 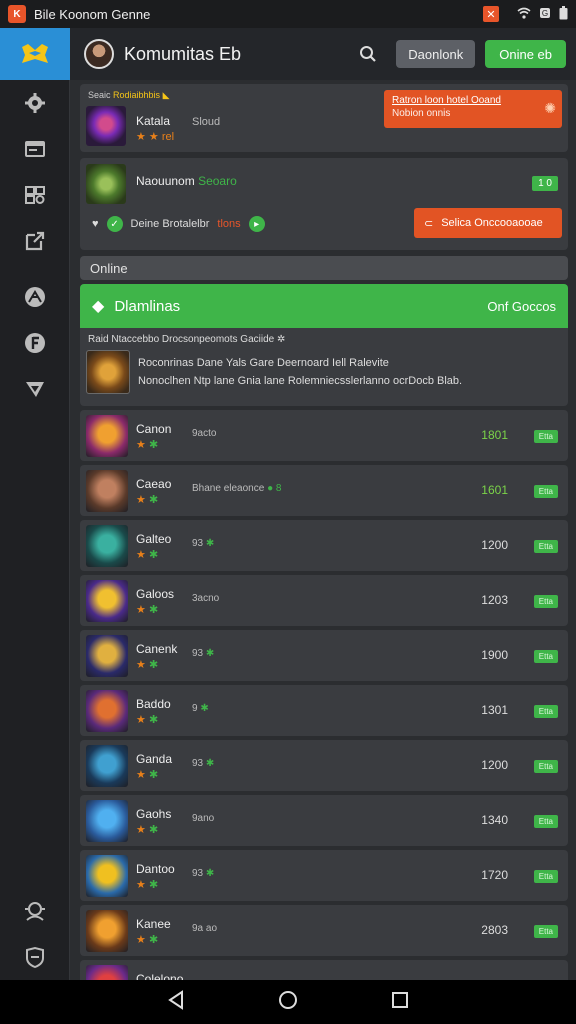 I want to click on close-icon: ✕, so click(x=491, y=14).